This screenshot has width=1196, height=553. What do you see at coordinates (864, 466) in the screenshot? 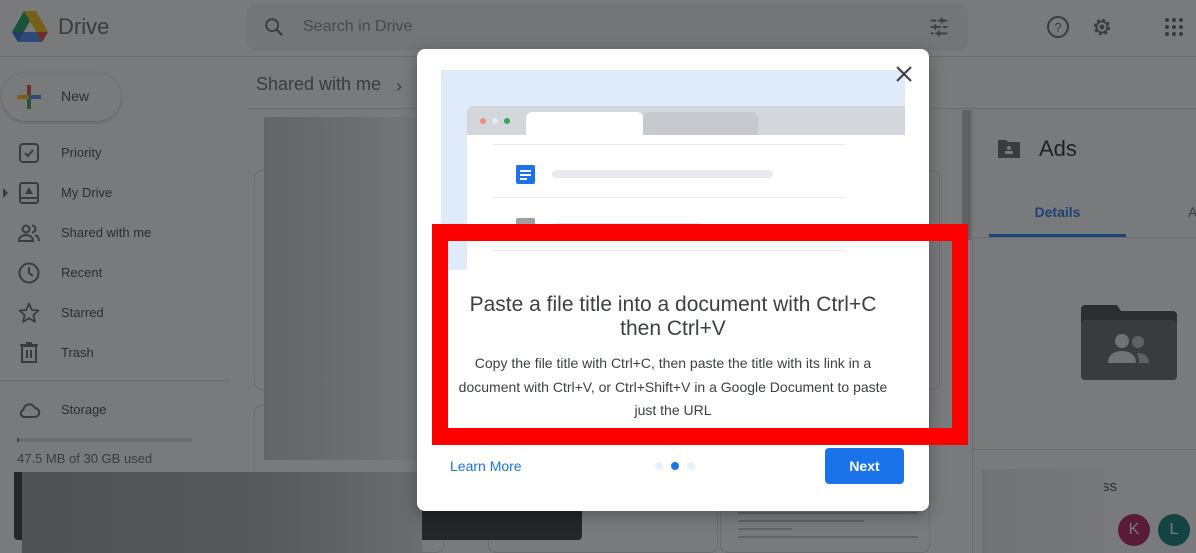
I see `next-button: Next` at bounding box center [864, 466].